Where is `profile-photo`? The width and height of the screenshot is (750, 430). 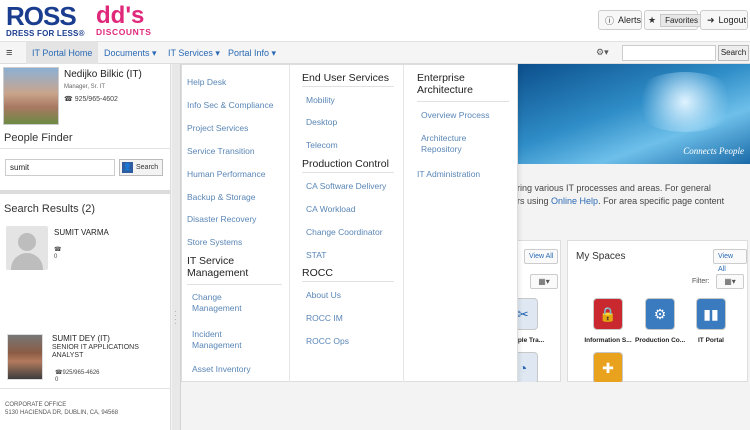
profile-photo is located at coordinates (31, 96).